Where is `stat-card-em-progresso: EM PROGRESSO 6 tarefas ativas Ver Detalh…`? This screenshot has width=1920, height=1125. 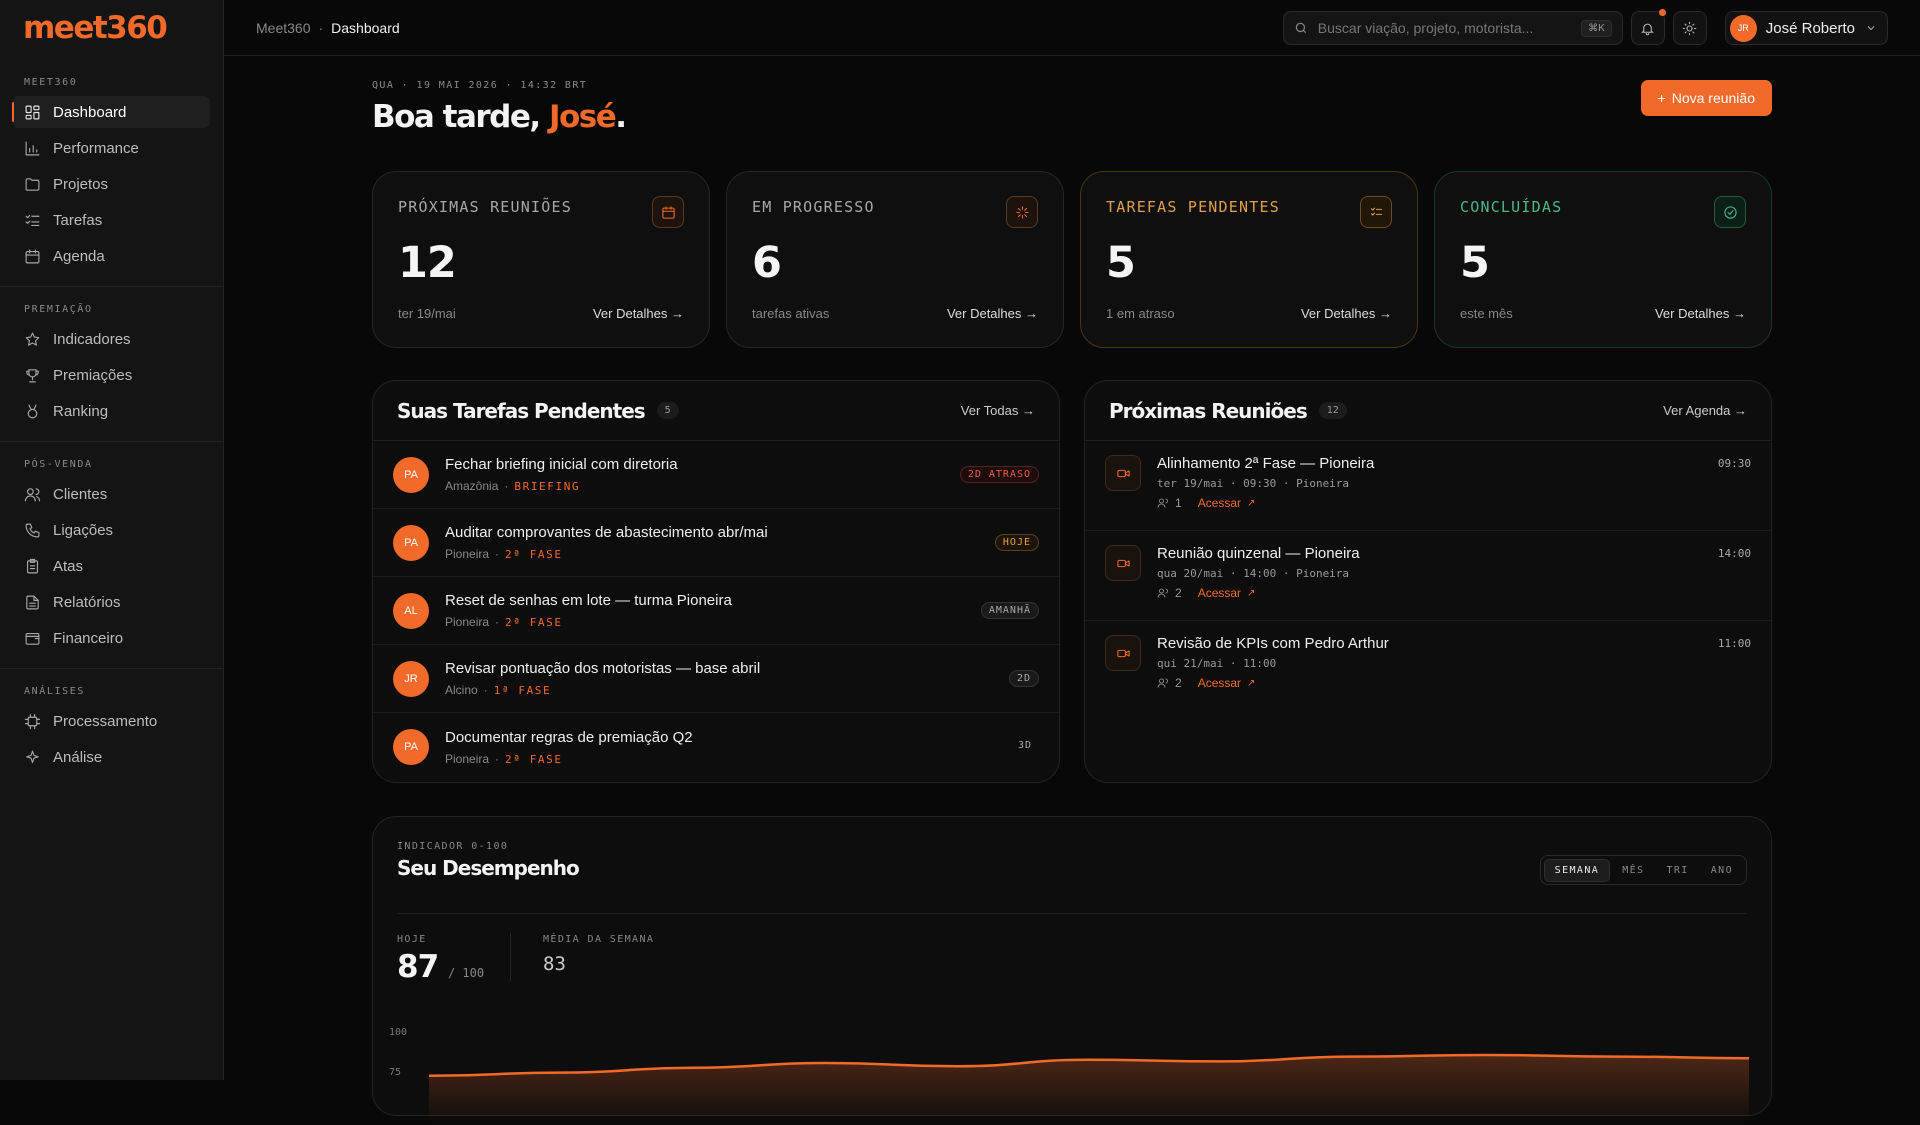 stat-card-em-progresso: EM PROGRESSO 6 tarefas ativas Ver Detalh… is located at coordinates (895, 259).